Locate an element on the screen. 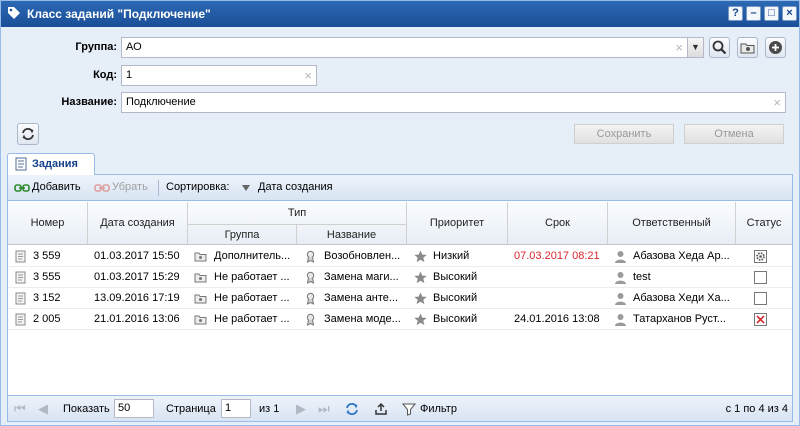 The width and height of the screenshot is (800, 426). code-label: Код: is located at coordinates (105, 75).